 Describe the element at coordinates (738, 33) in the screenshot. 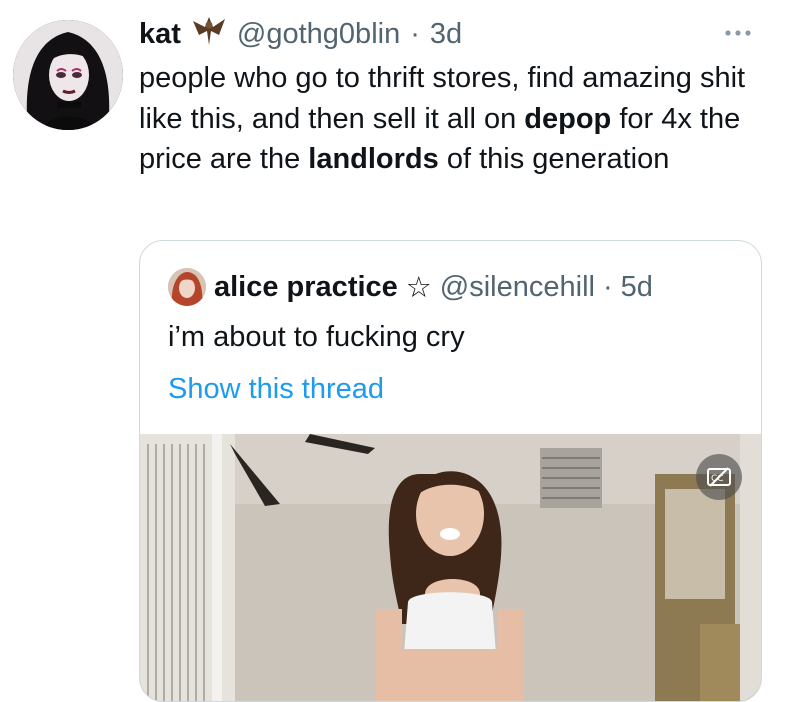

I see `more-icon` at that location.